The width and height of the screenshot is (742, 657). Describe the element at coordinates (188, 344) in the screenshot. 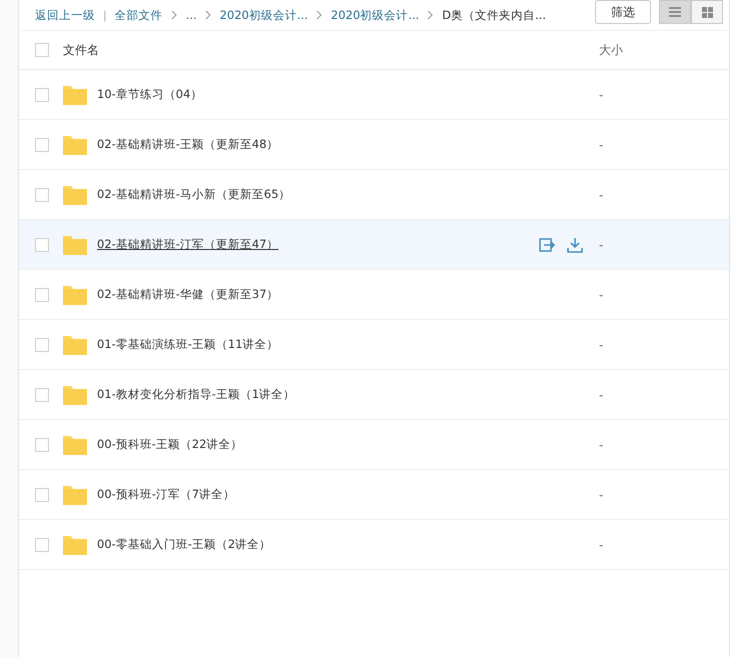

I see `folder-name: 01-零基础演练班-王颖（11讲全）` at that location.